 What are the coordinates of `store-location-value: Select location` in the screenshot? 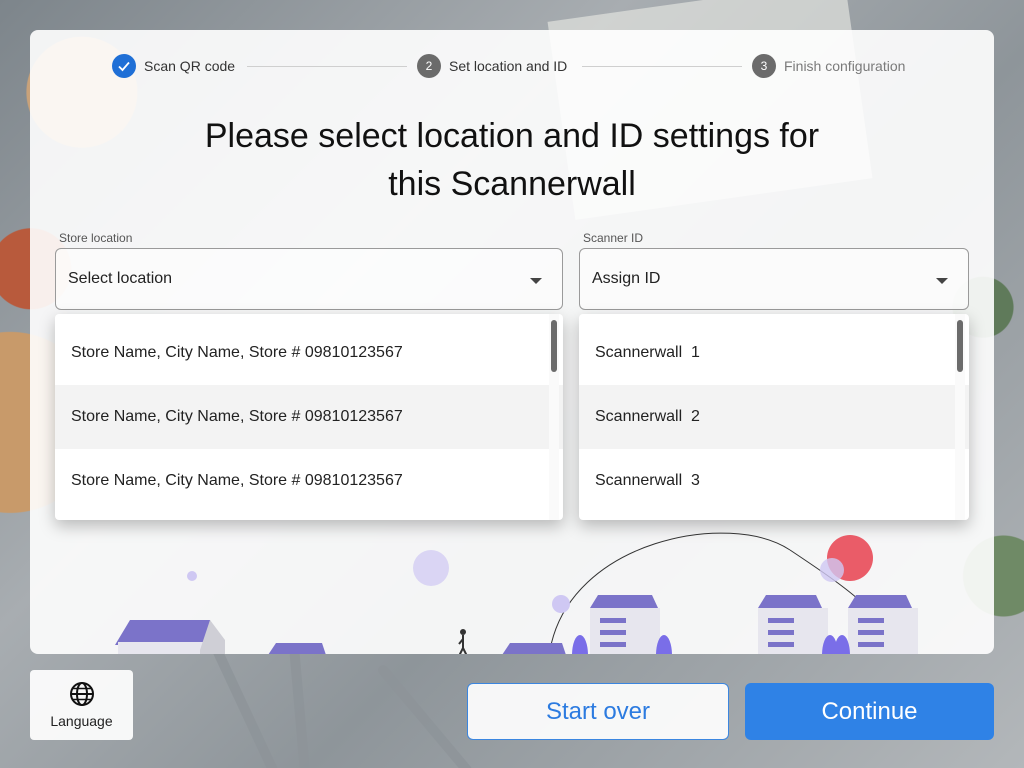 It's located at (120, 278).